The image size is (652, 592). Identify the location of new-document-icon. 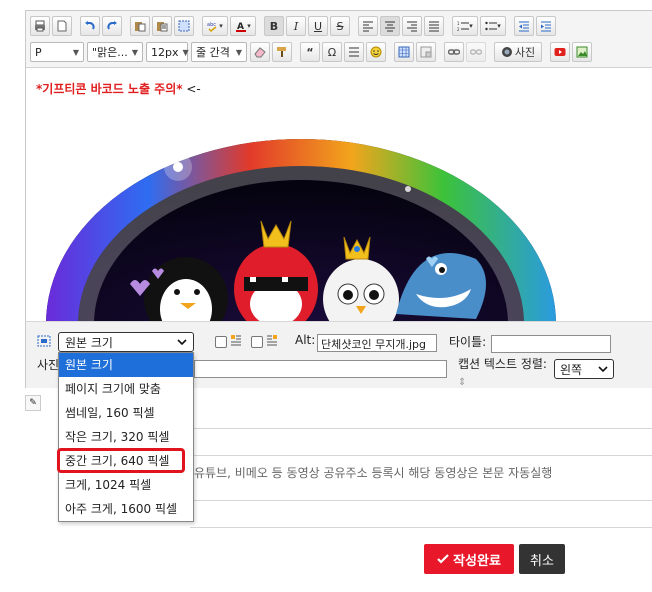
(62, 26).